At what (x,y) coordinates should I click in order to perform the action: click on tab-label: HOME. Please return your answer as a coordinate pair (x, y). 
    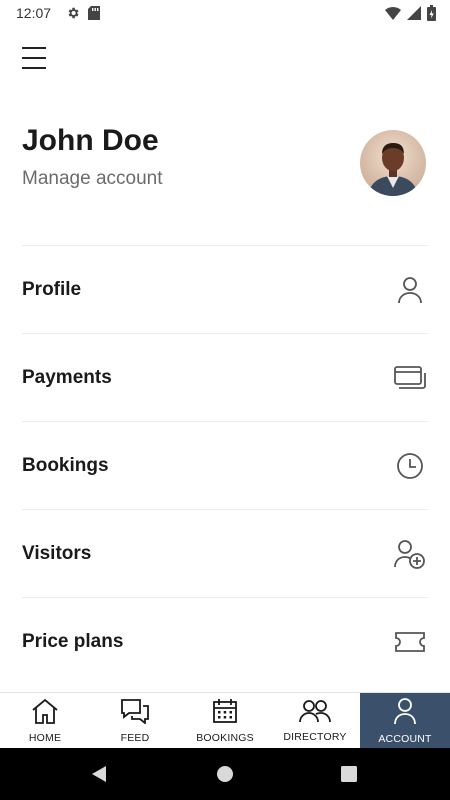
    Looking at the image, I should click on (45, 738).